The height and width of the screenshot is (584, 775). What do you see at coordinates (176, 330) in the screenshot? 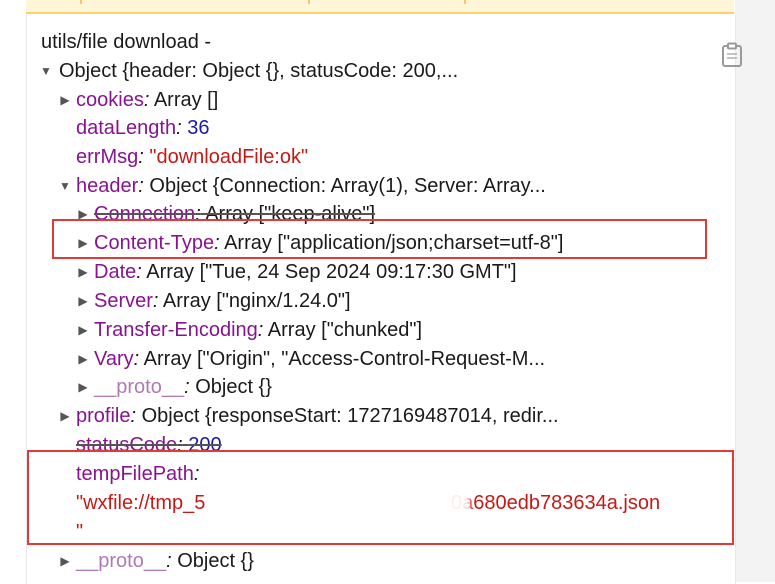
I see `prop-key: Transfer-Encoding` at bounding box center [176, 330].